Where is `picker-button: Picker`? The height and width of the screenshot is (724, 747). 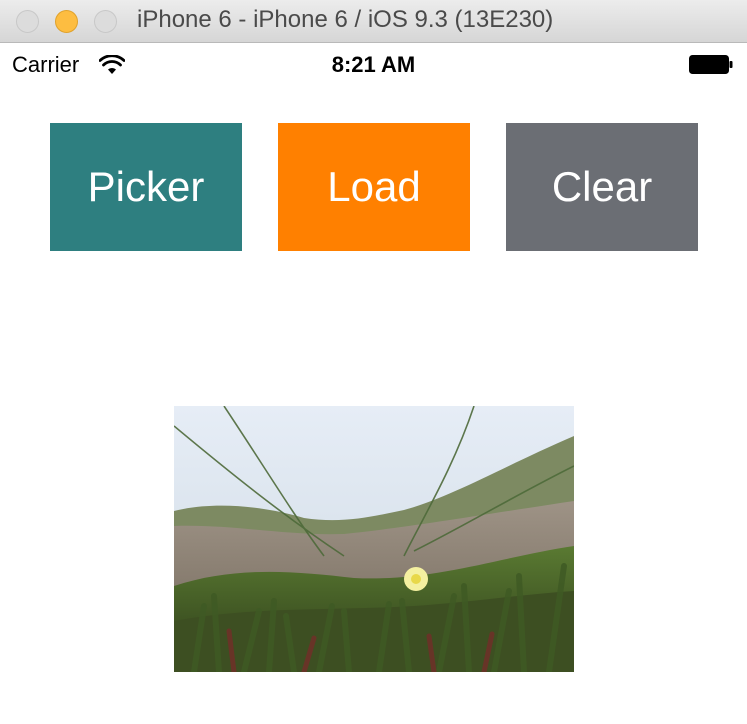 picker-button: Picker is located at coordinates (146, 187).